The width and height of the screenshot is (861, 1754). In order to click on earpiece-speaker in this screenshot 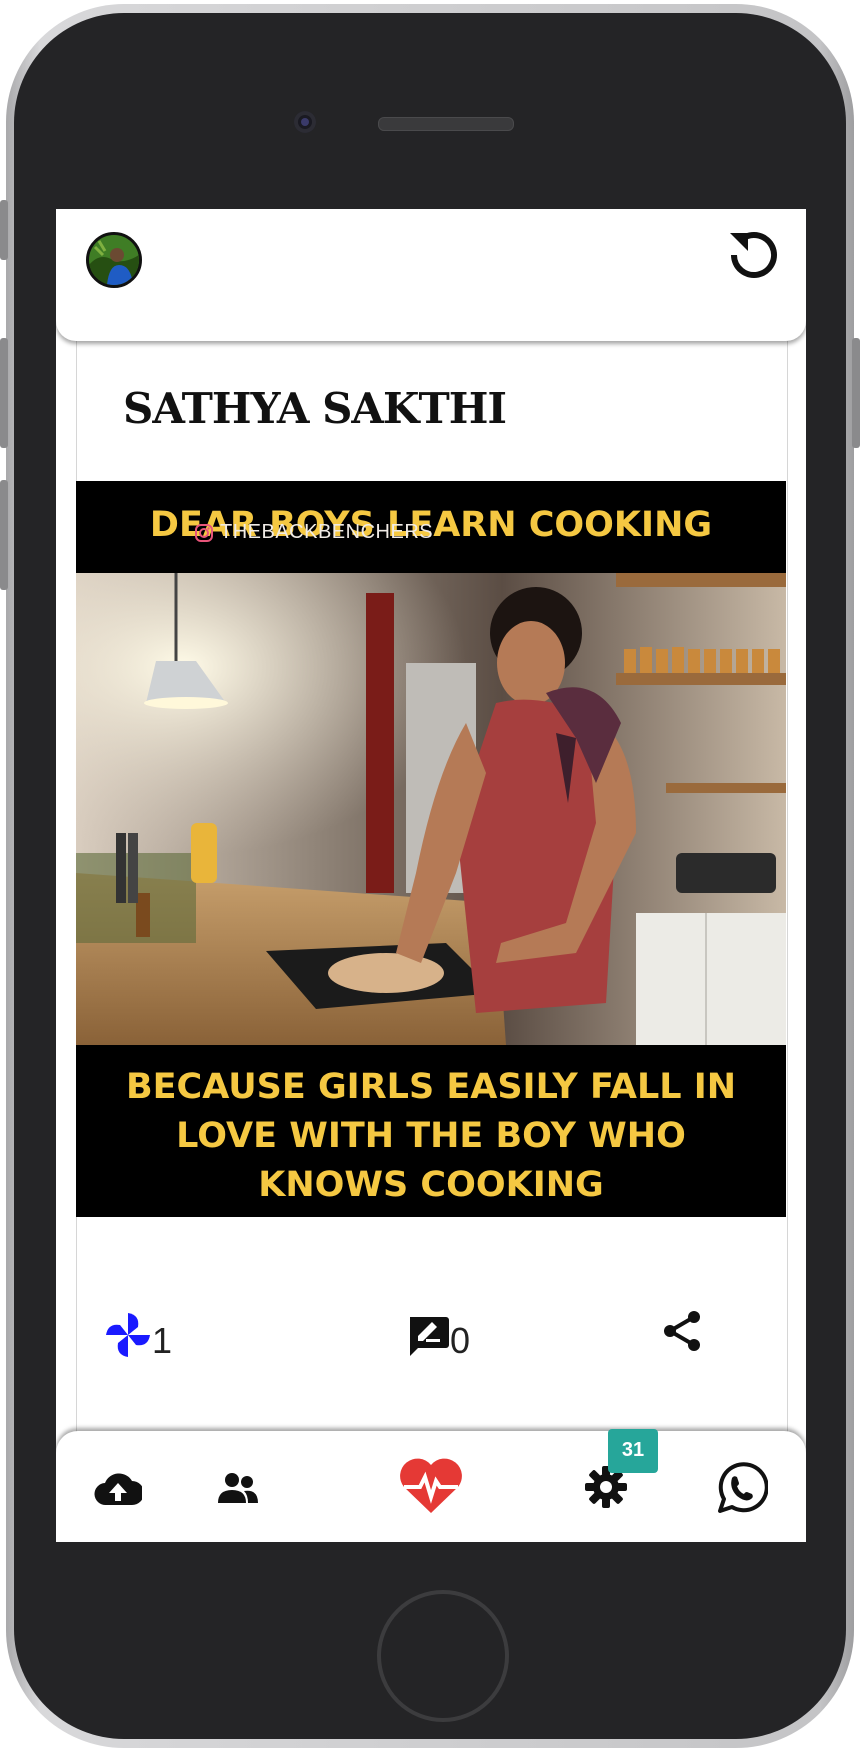, I will do `click(446, 124)`.